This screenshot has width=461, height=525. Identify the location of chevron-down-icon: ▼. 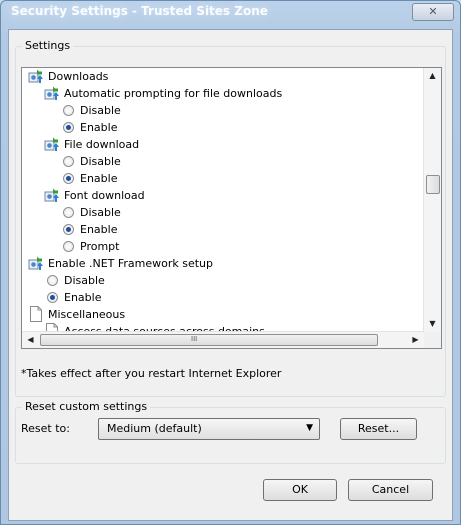
(309, 428).